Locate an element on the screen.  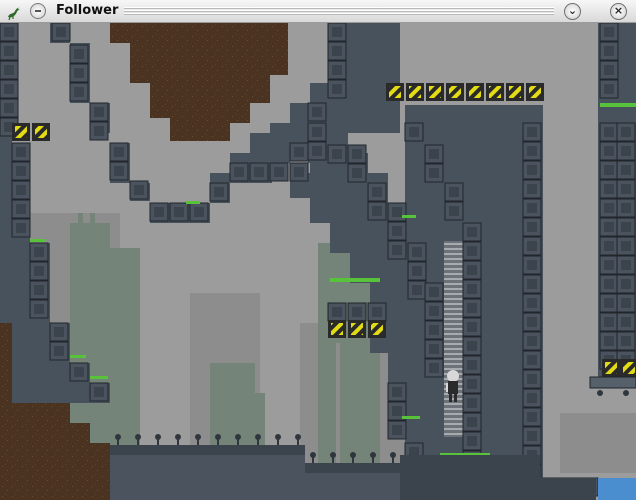
title-bar: Follower ⌄ × is located at coordinates (318, 11).